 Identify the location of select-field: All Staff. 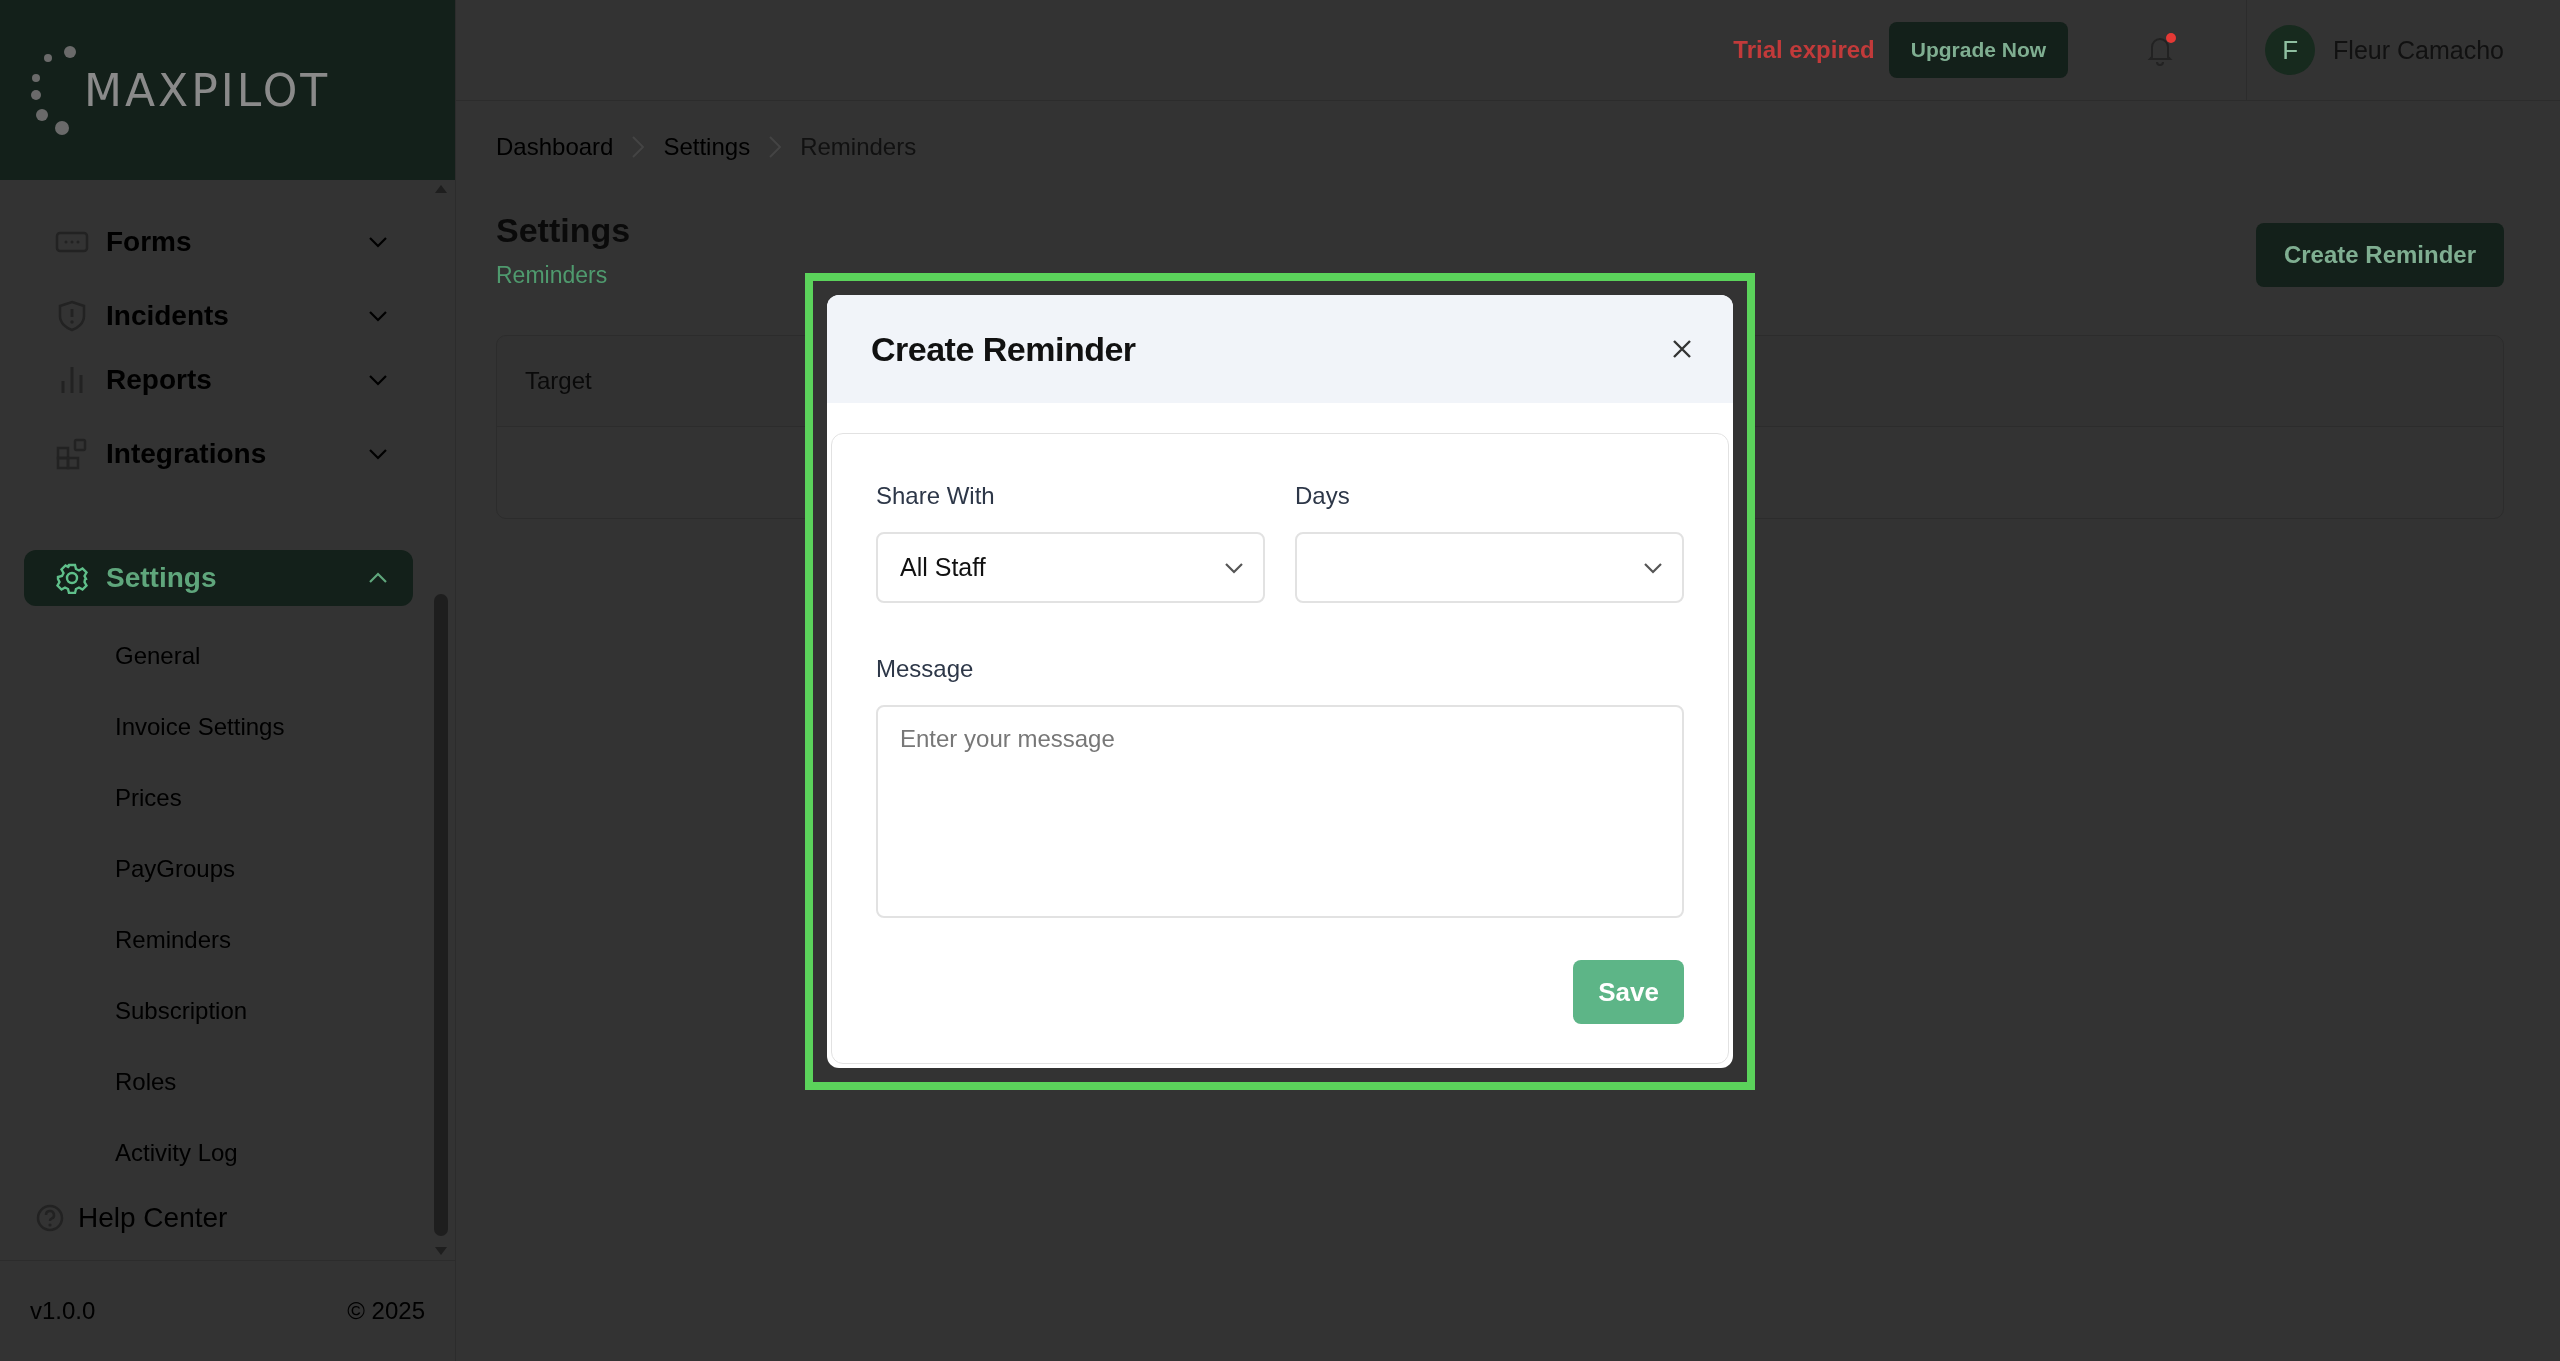
(1070, 567).